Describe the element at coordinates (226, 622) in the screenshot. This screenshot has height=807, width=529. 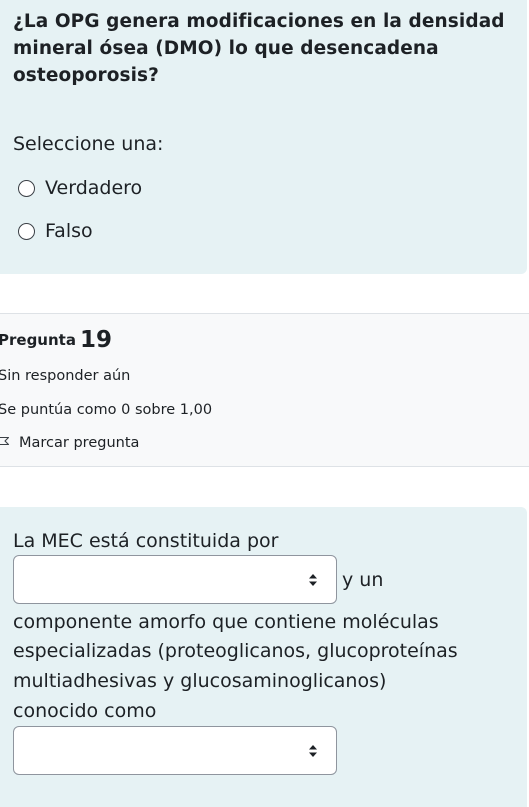
I see `question-19-text-part3: componente amorfo que contiene moléculas` at that location.